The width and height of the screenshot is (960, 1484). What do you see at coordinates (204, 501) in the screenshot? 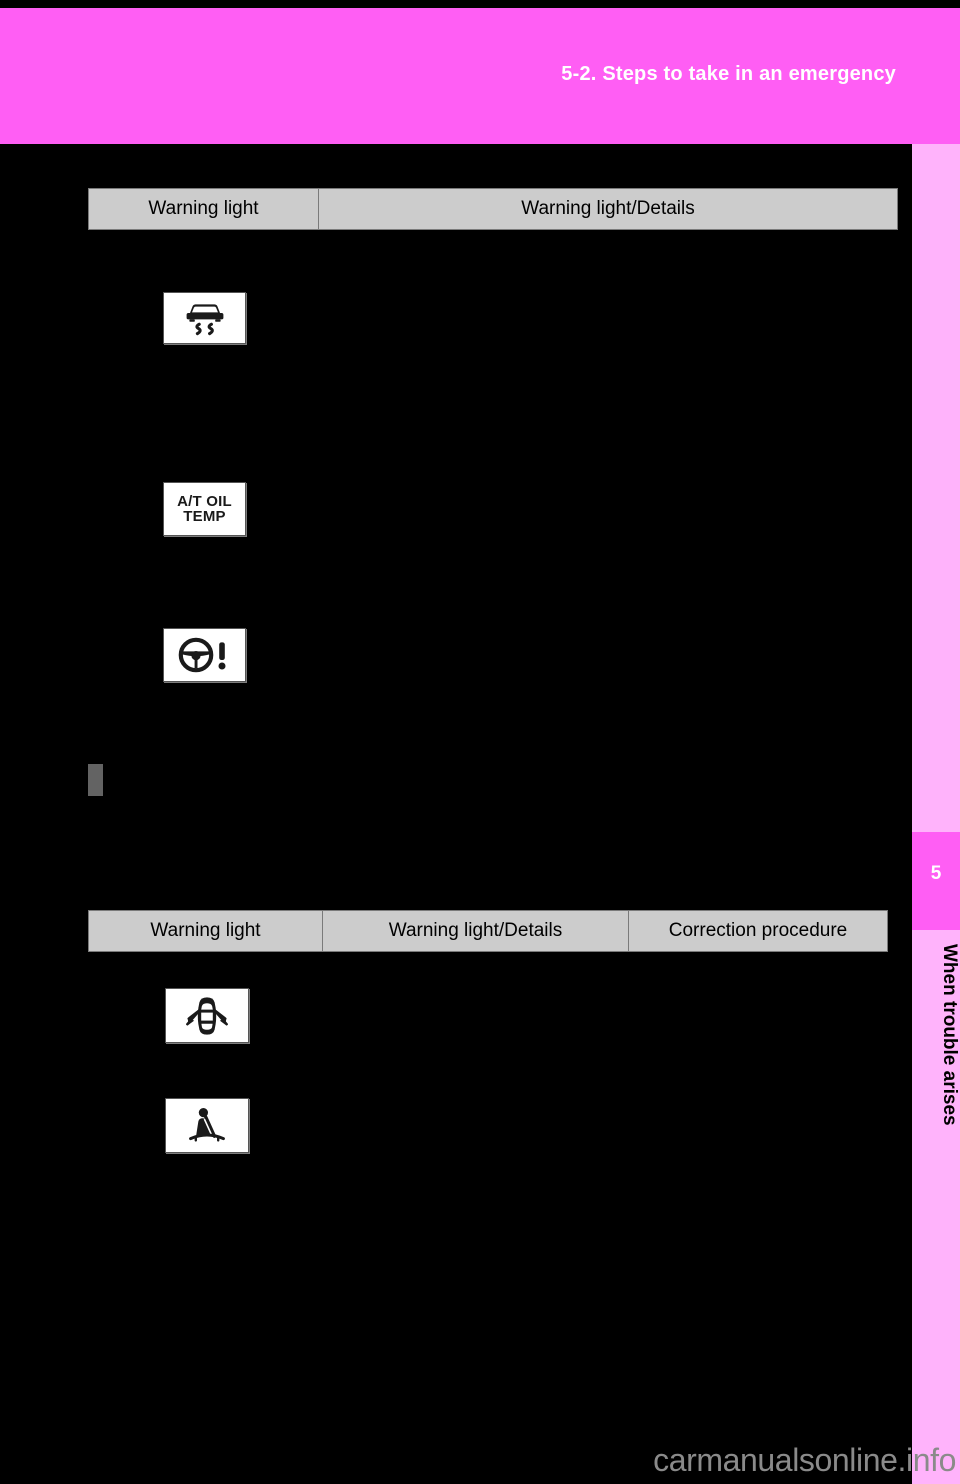
I see `at-oil-temp-line-1: A/T OIL` at bounding box center [204, 501].